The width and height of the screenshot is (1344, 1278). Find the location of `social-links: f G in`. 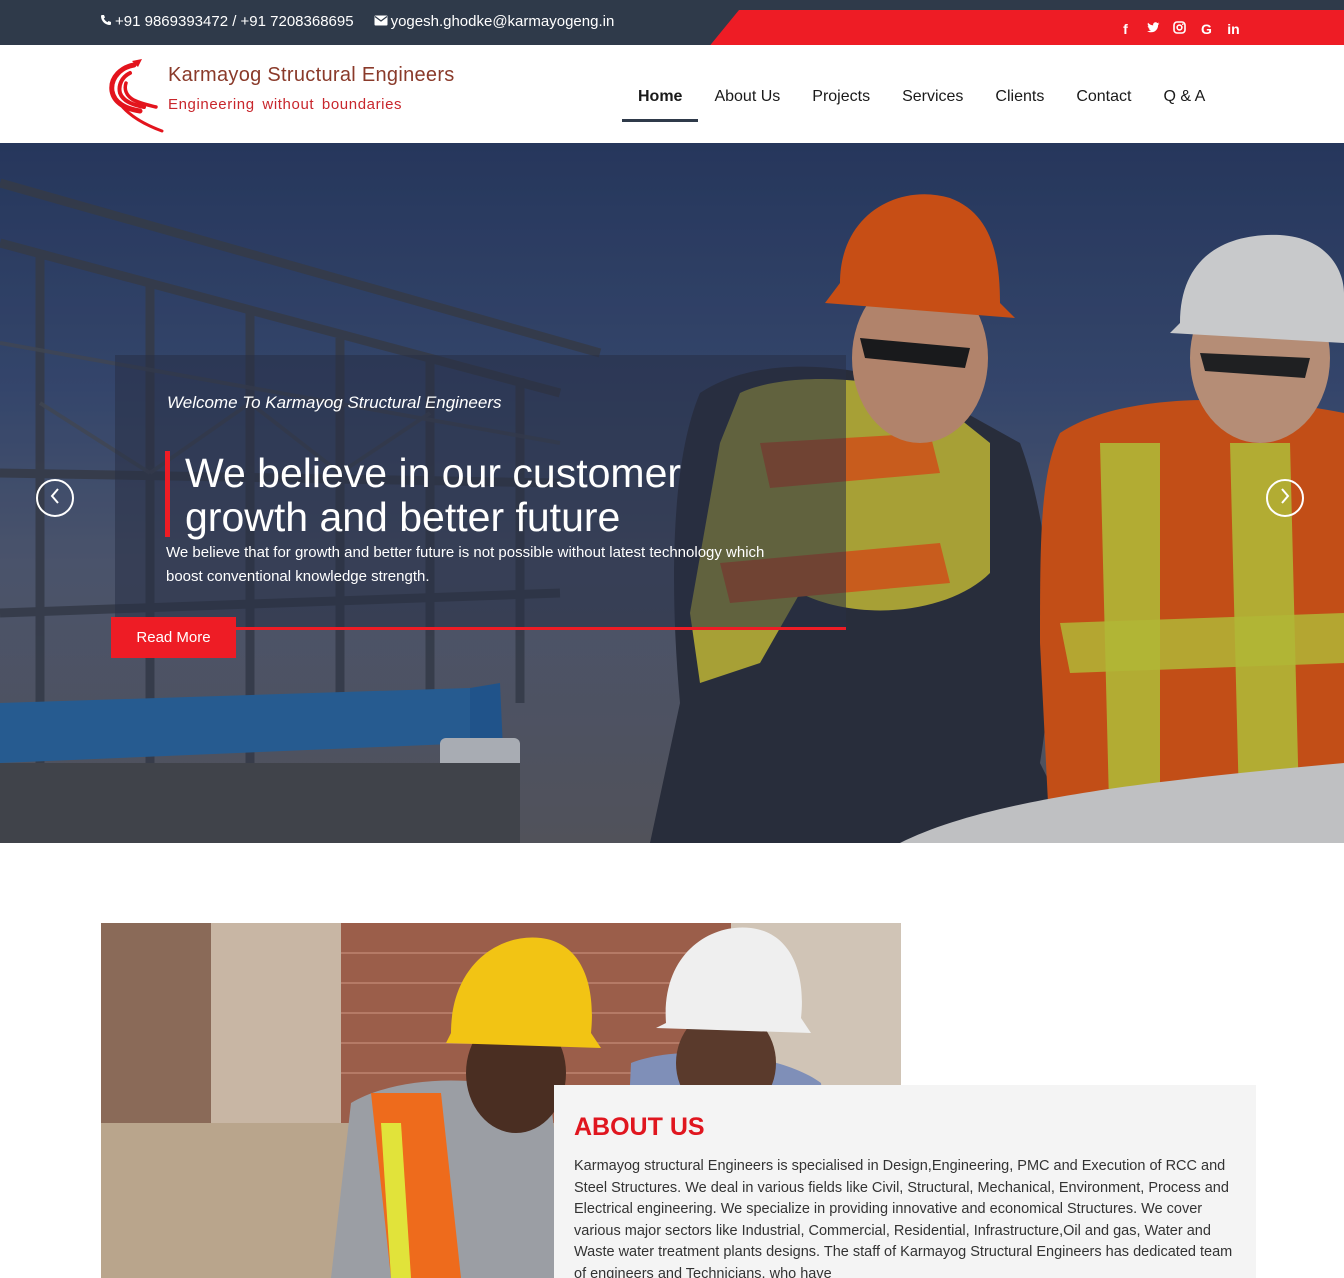

social-links: f G in is located at coordinates (1179, 29).